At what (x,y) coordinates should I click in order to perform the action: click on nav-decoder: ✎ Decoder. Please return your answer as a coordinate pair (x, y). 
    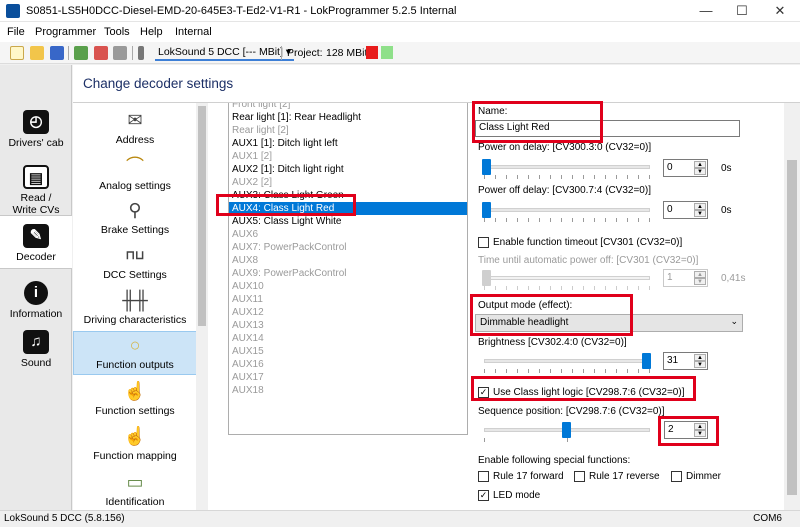
    Looking at the image, I should click on (36, 242).